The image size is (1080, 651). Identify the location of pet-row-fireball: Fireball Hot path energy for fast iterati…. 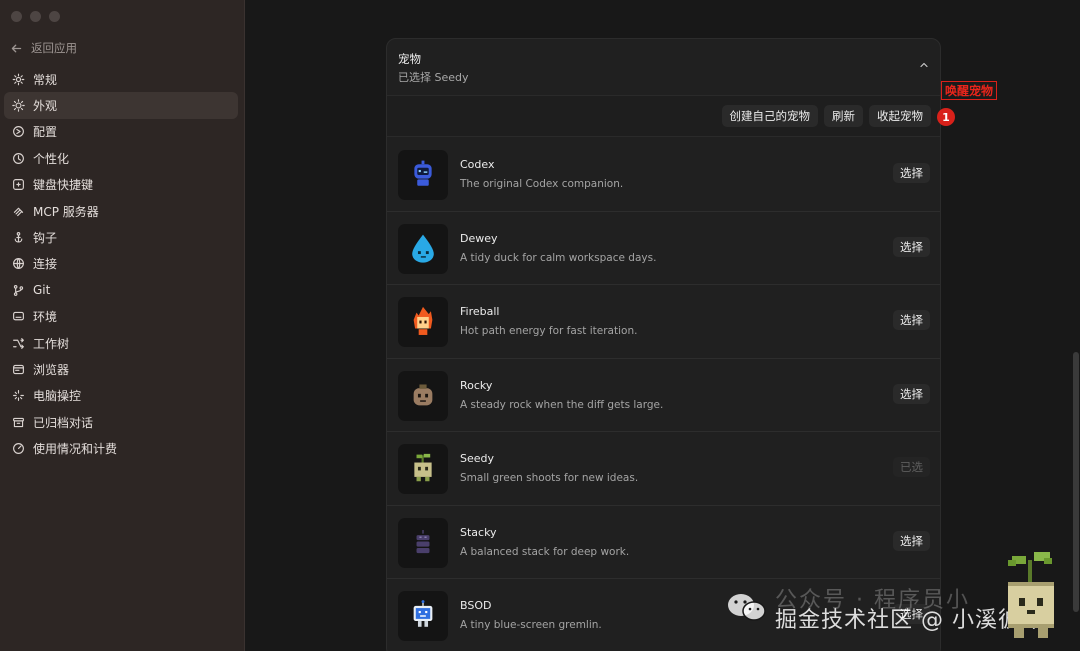
(663, 322).